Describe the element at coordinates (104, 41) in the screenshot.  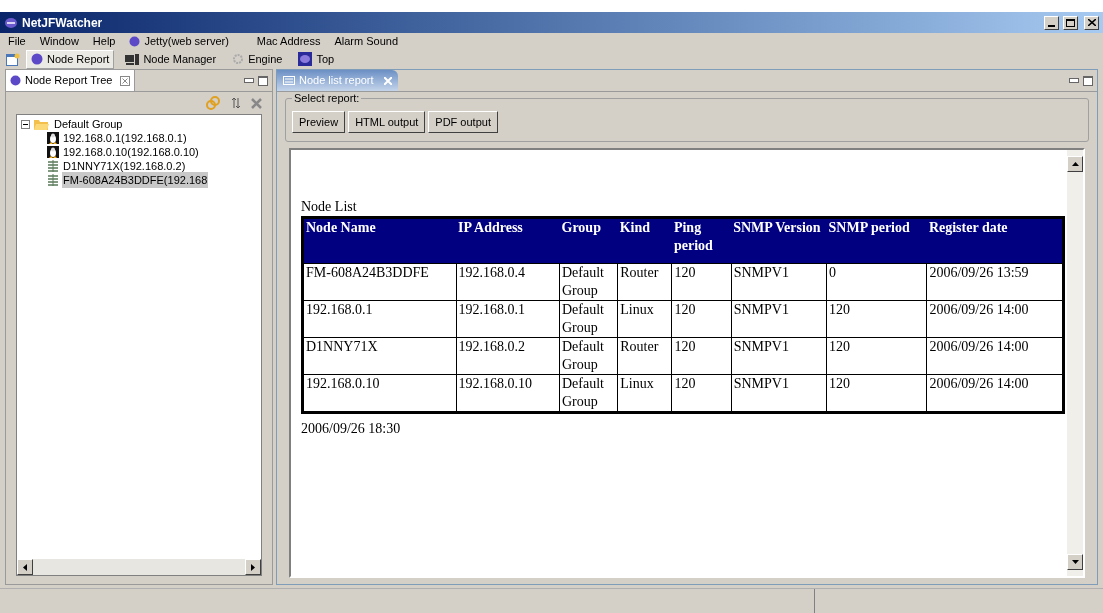
I see `menu-item: Help` at that location.